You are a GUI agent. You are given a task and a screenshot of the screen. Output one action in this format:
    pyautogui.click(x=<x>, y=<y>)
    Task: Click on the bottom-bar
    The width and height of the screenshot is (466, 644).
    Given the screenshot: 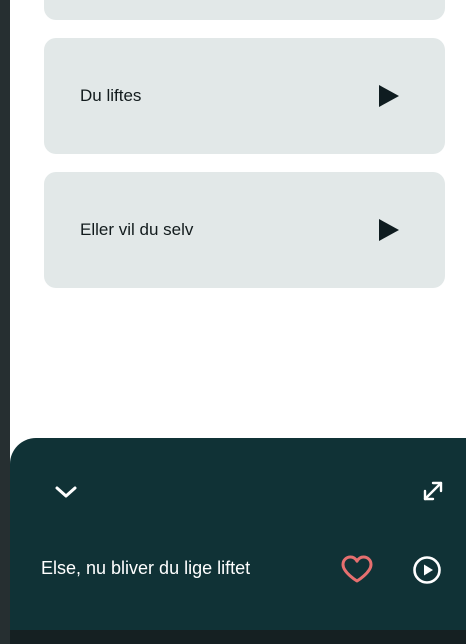 What is the action you would take?
    pyautogui.click(x=238, y=637)
    